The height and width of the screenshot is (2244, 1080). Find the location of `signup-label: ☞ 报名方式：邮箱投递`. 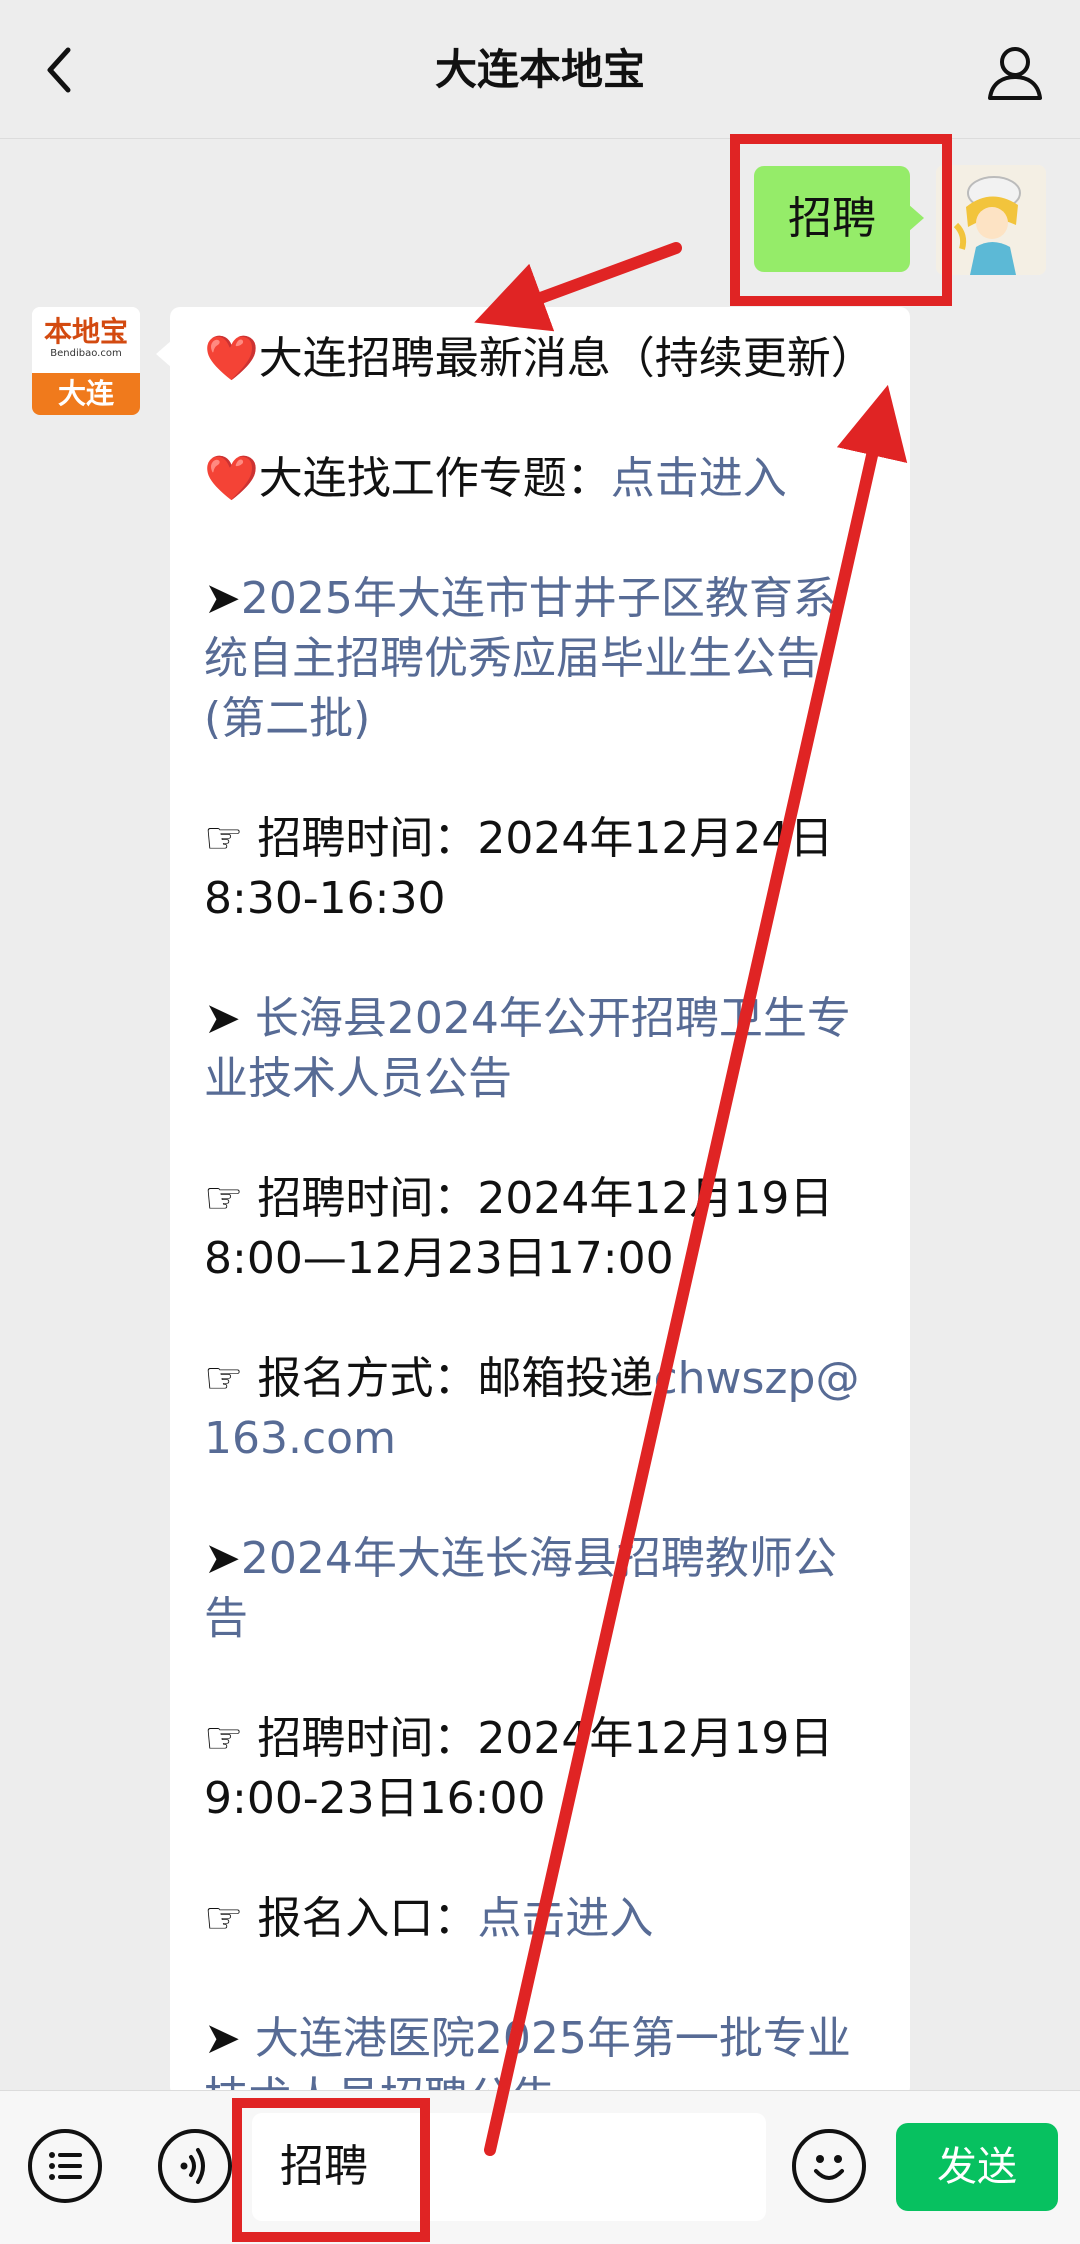

signup-label: ☞ 报名方式：邮箱投递 is located at coordinates (429, 1378).